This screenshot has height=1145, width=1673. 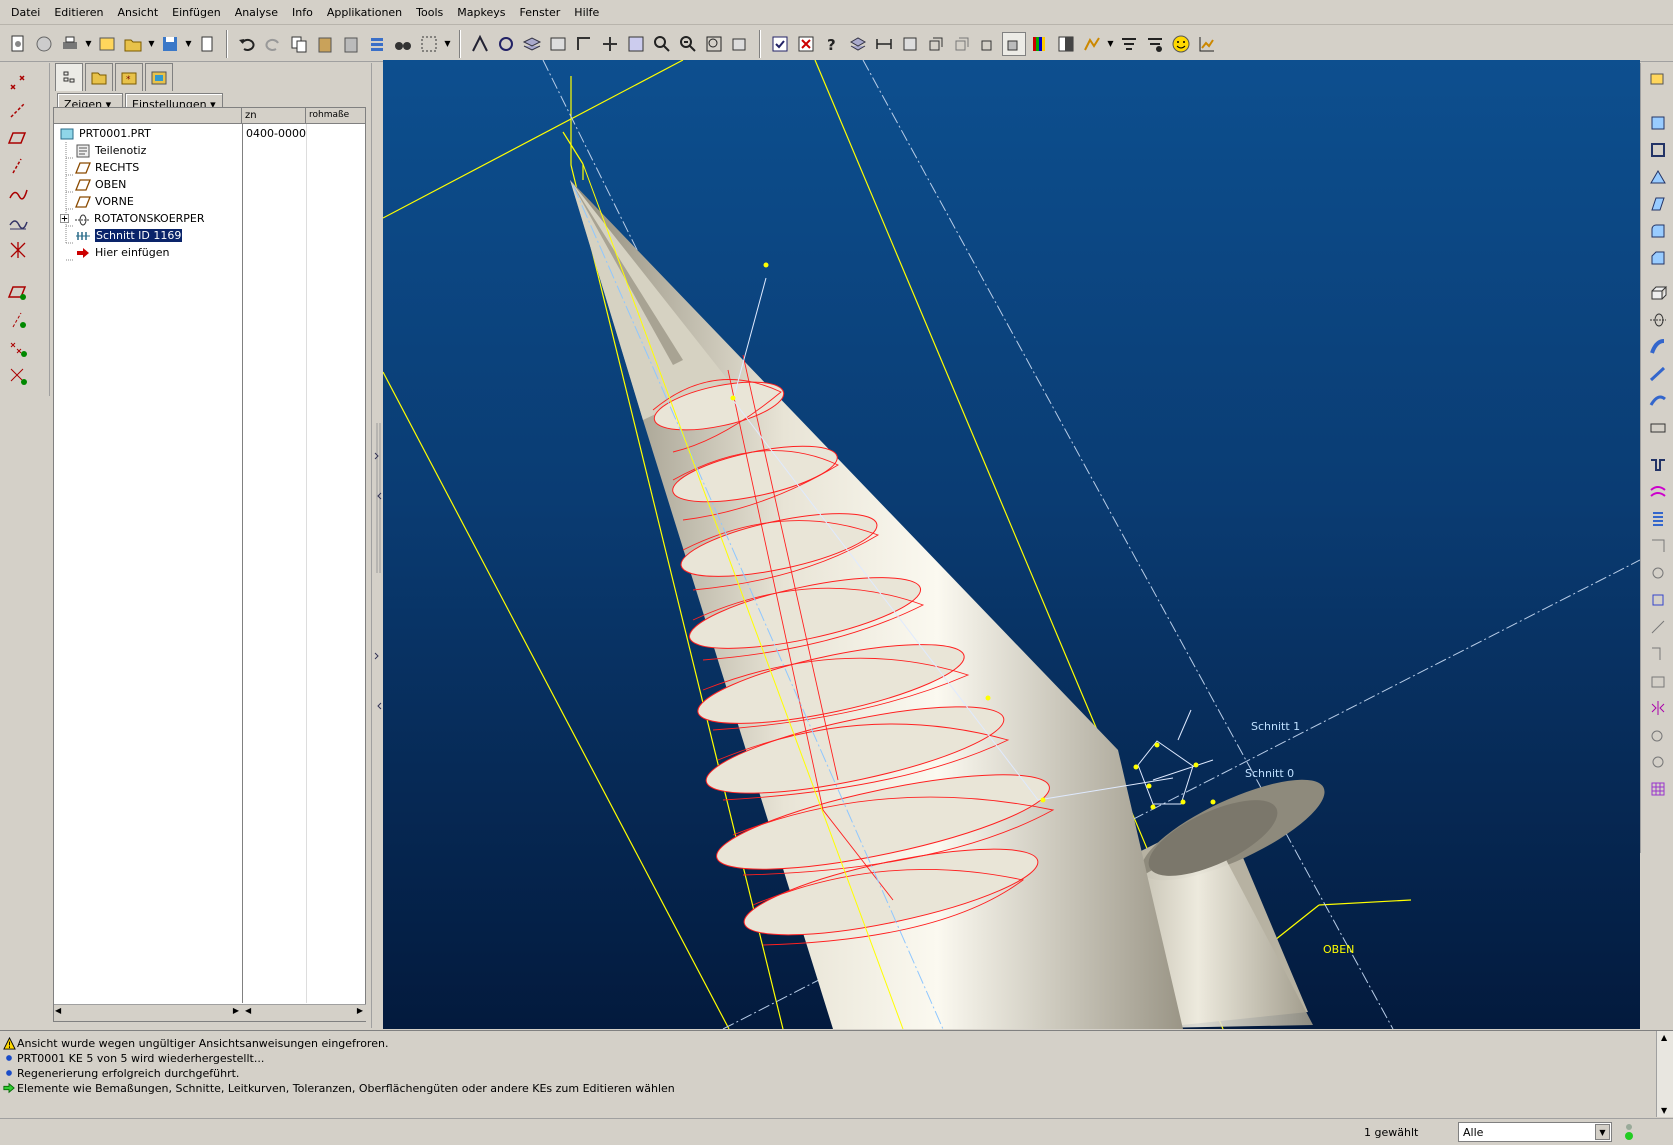 What do you see at coordinates (196, 12) in the screenshot?
I see `menu-item-einfügen: Einfügen` at bounding box center [196, 12].